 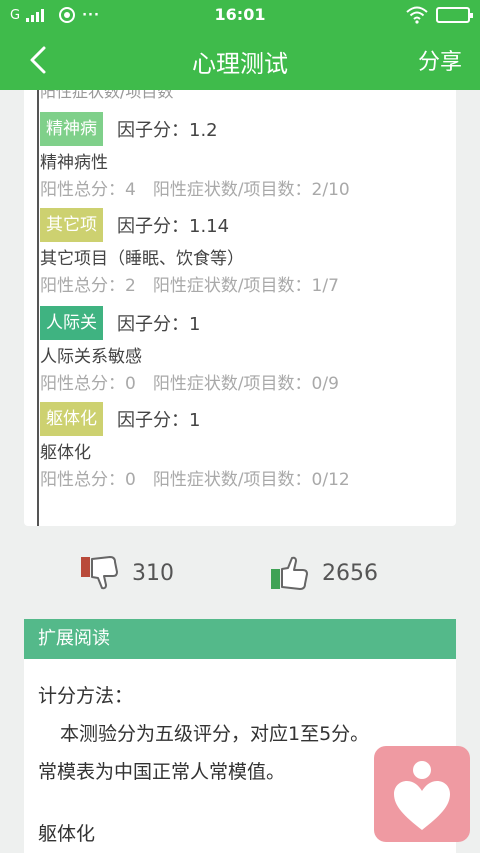 What do you see at coordinates (195, 480) in the screenshot?
I see `factor-stat: 阳性总分：0 阳性症状数/项目数：0/12` at bounding box center [195, 480].